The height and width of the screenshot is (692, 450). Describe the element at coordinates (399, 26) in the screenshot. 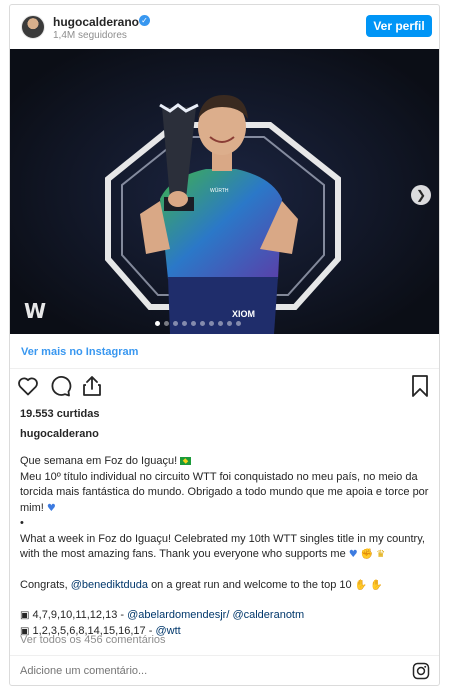

I see `view-profile-button: Ver perfil` at that location.